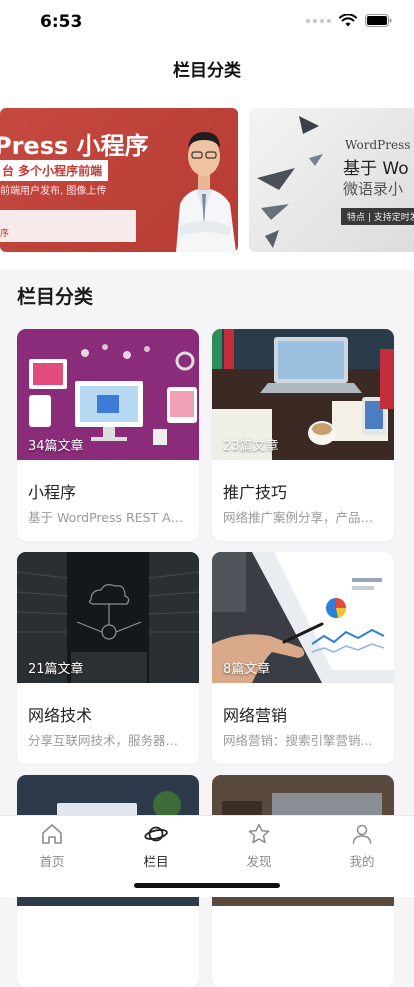 The width and height of the screenshot is (414, 987). Describe the element at coordinates (259, 846) in the screenshot. I see `tab-discover: 发现` at that location.